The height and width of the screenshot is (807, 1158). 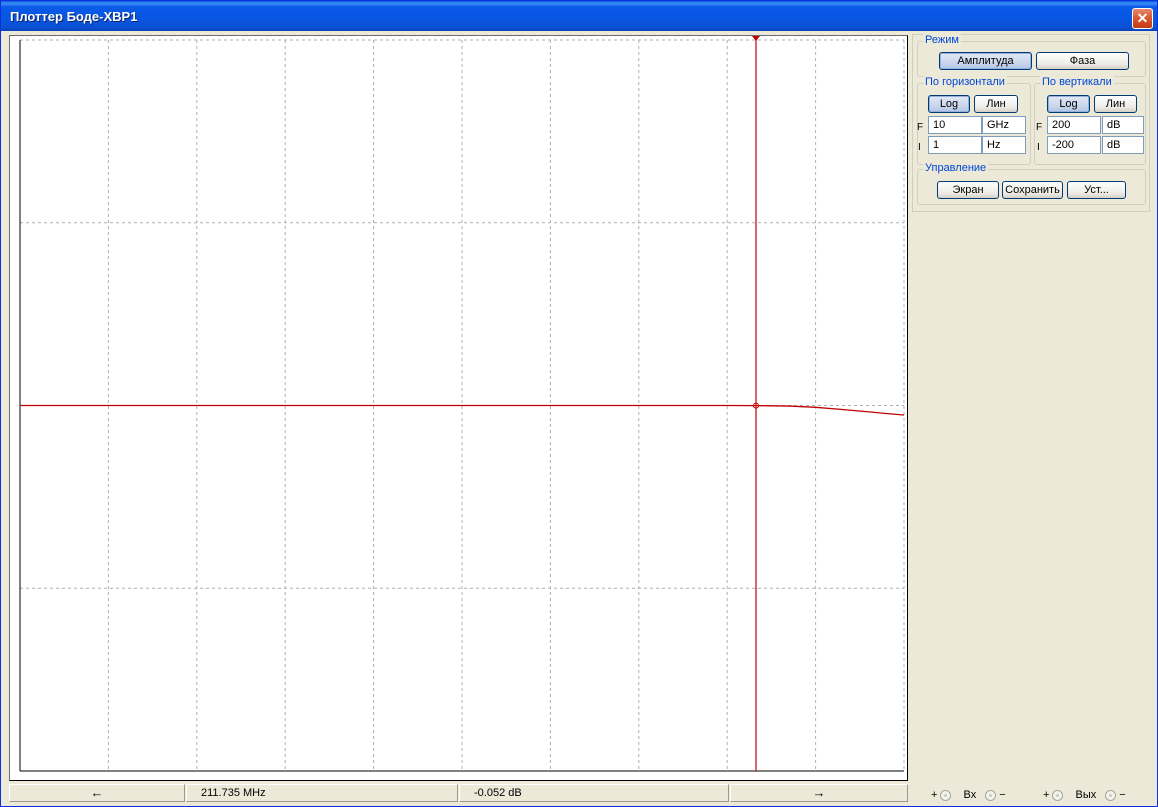 What do you see at coordinates (1058, 795) in the screenshot?
I see `output-plus-terminal` at bounding box center [1058, 795].